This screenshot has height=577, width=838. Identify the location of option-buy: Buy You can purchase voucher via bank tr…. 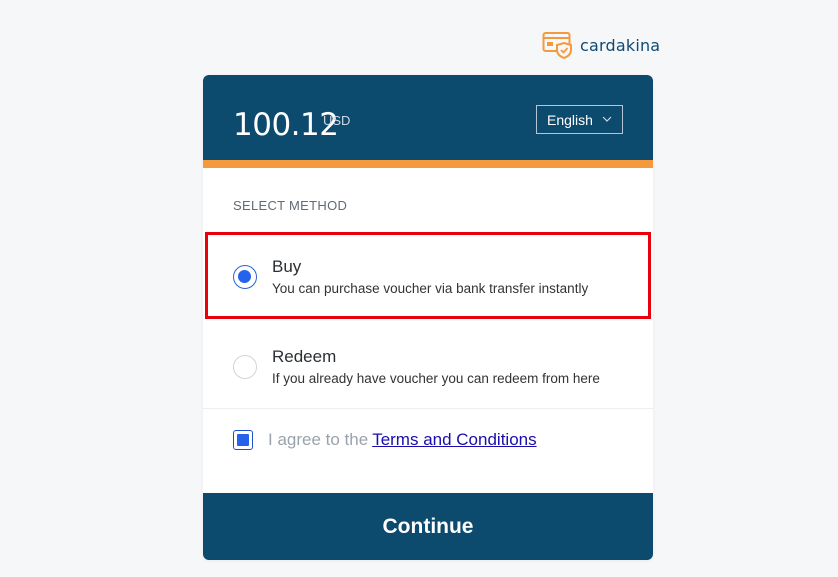
(428, 274).